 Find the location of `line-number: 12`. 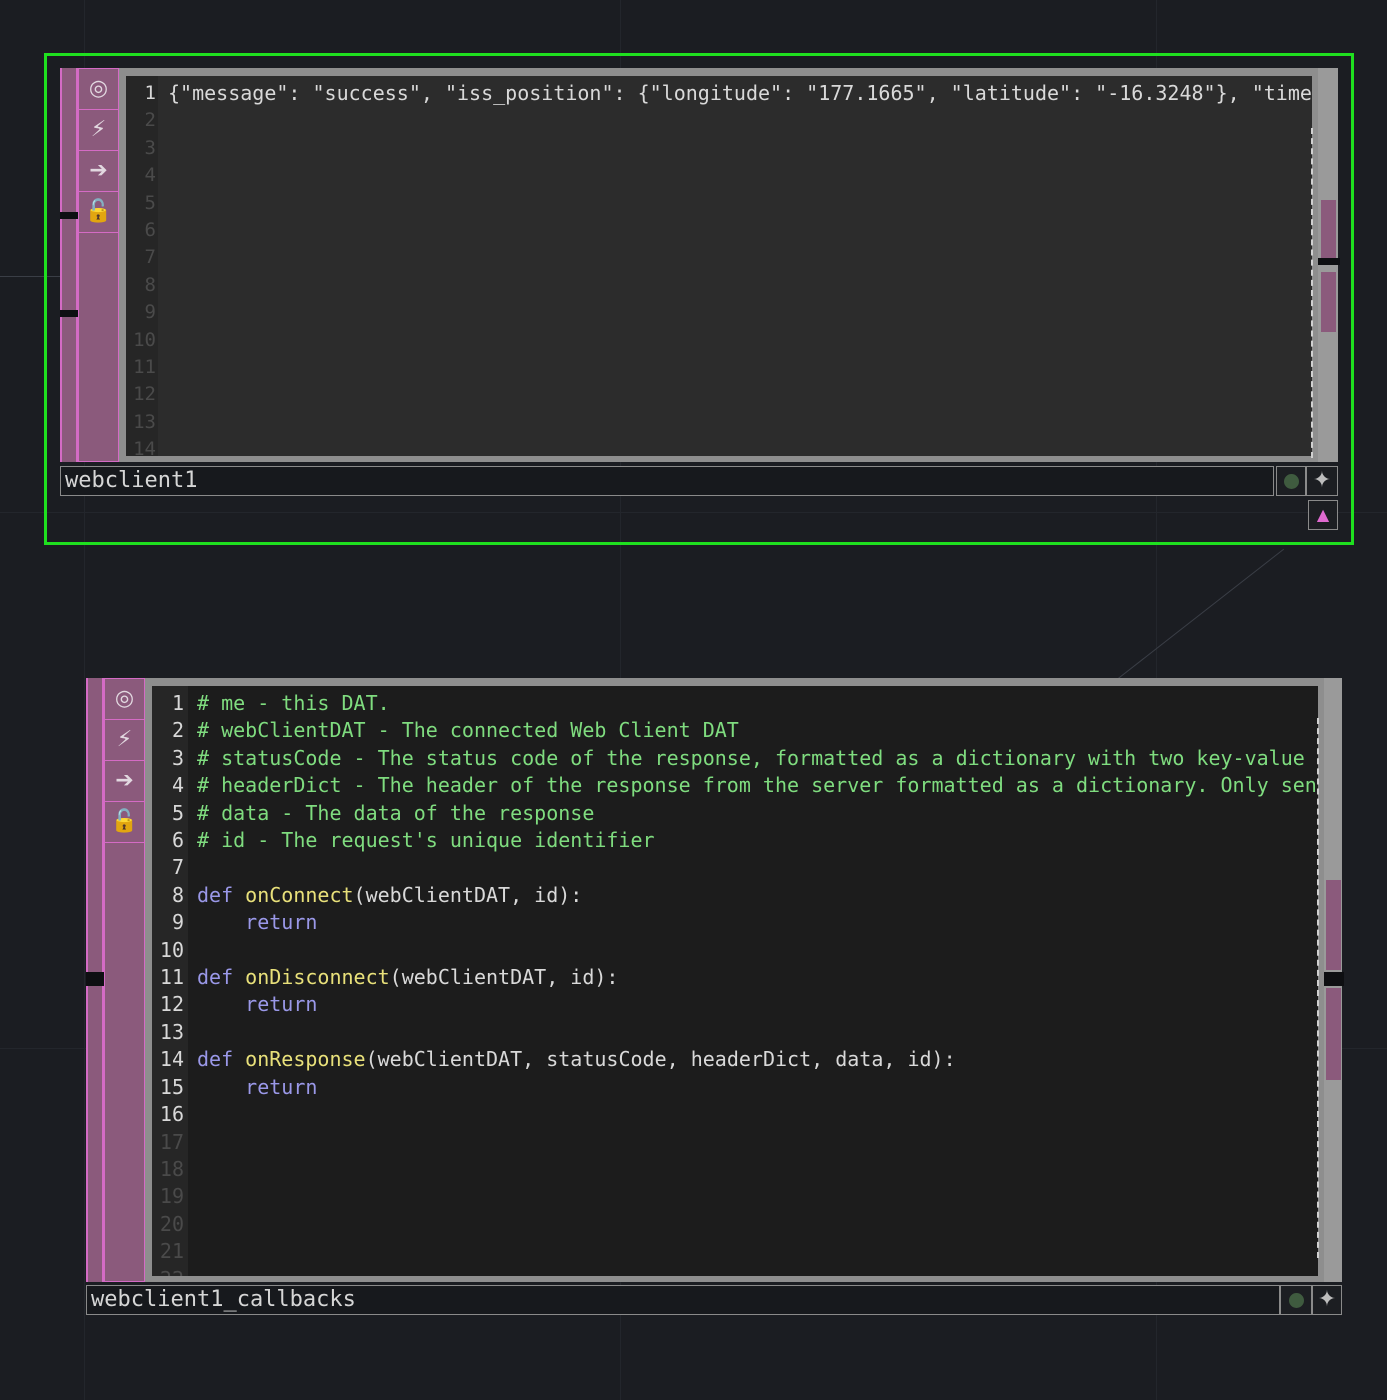

line-number: 12 is located at coordinates (144, 394).